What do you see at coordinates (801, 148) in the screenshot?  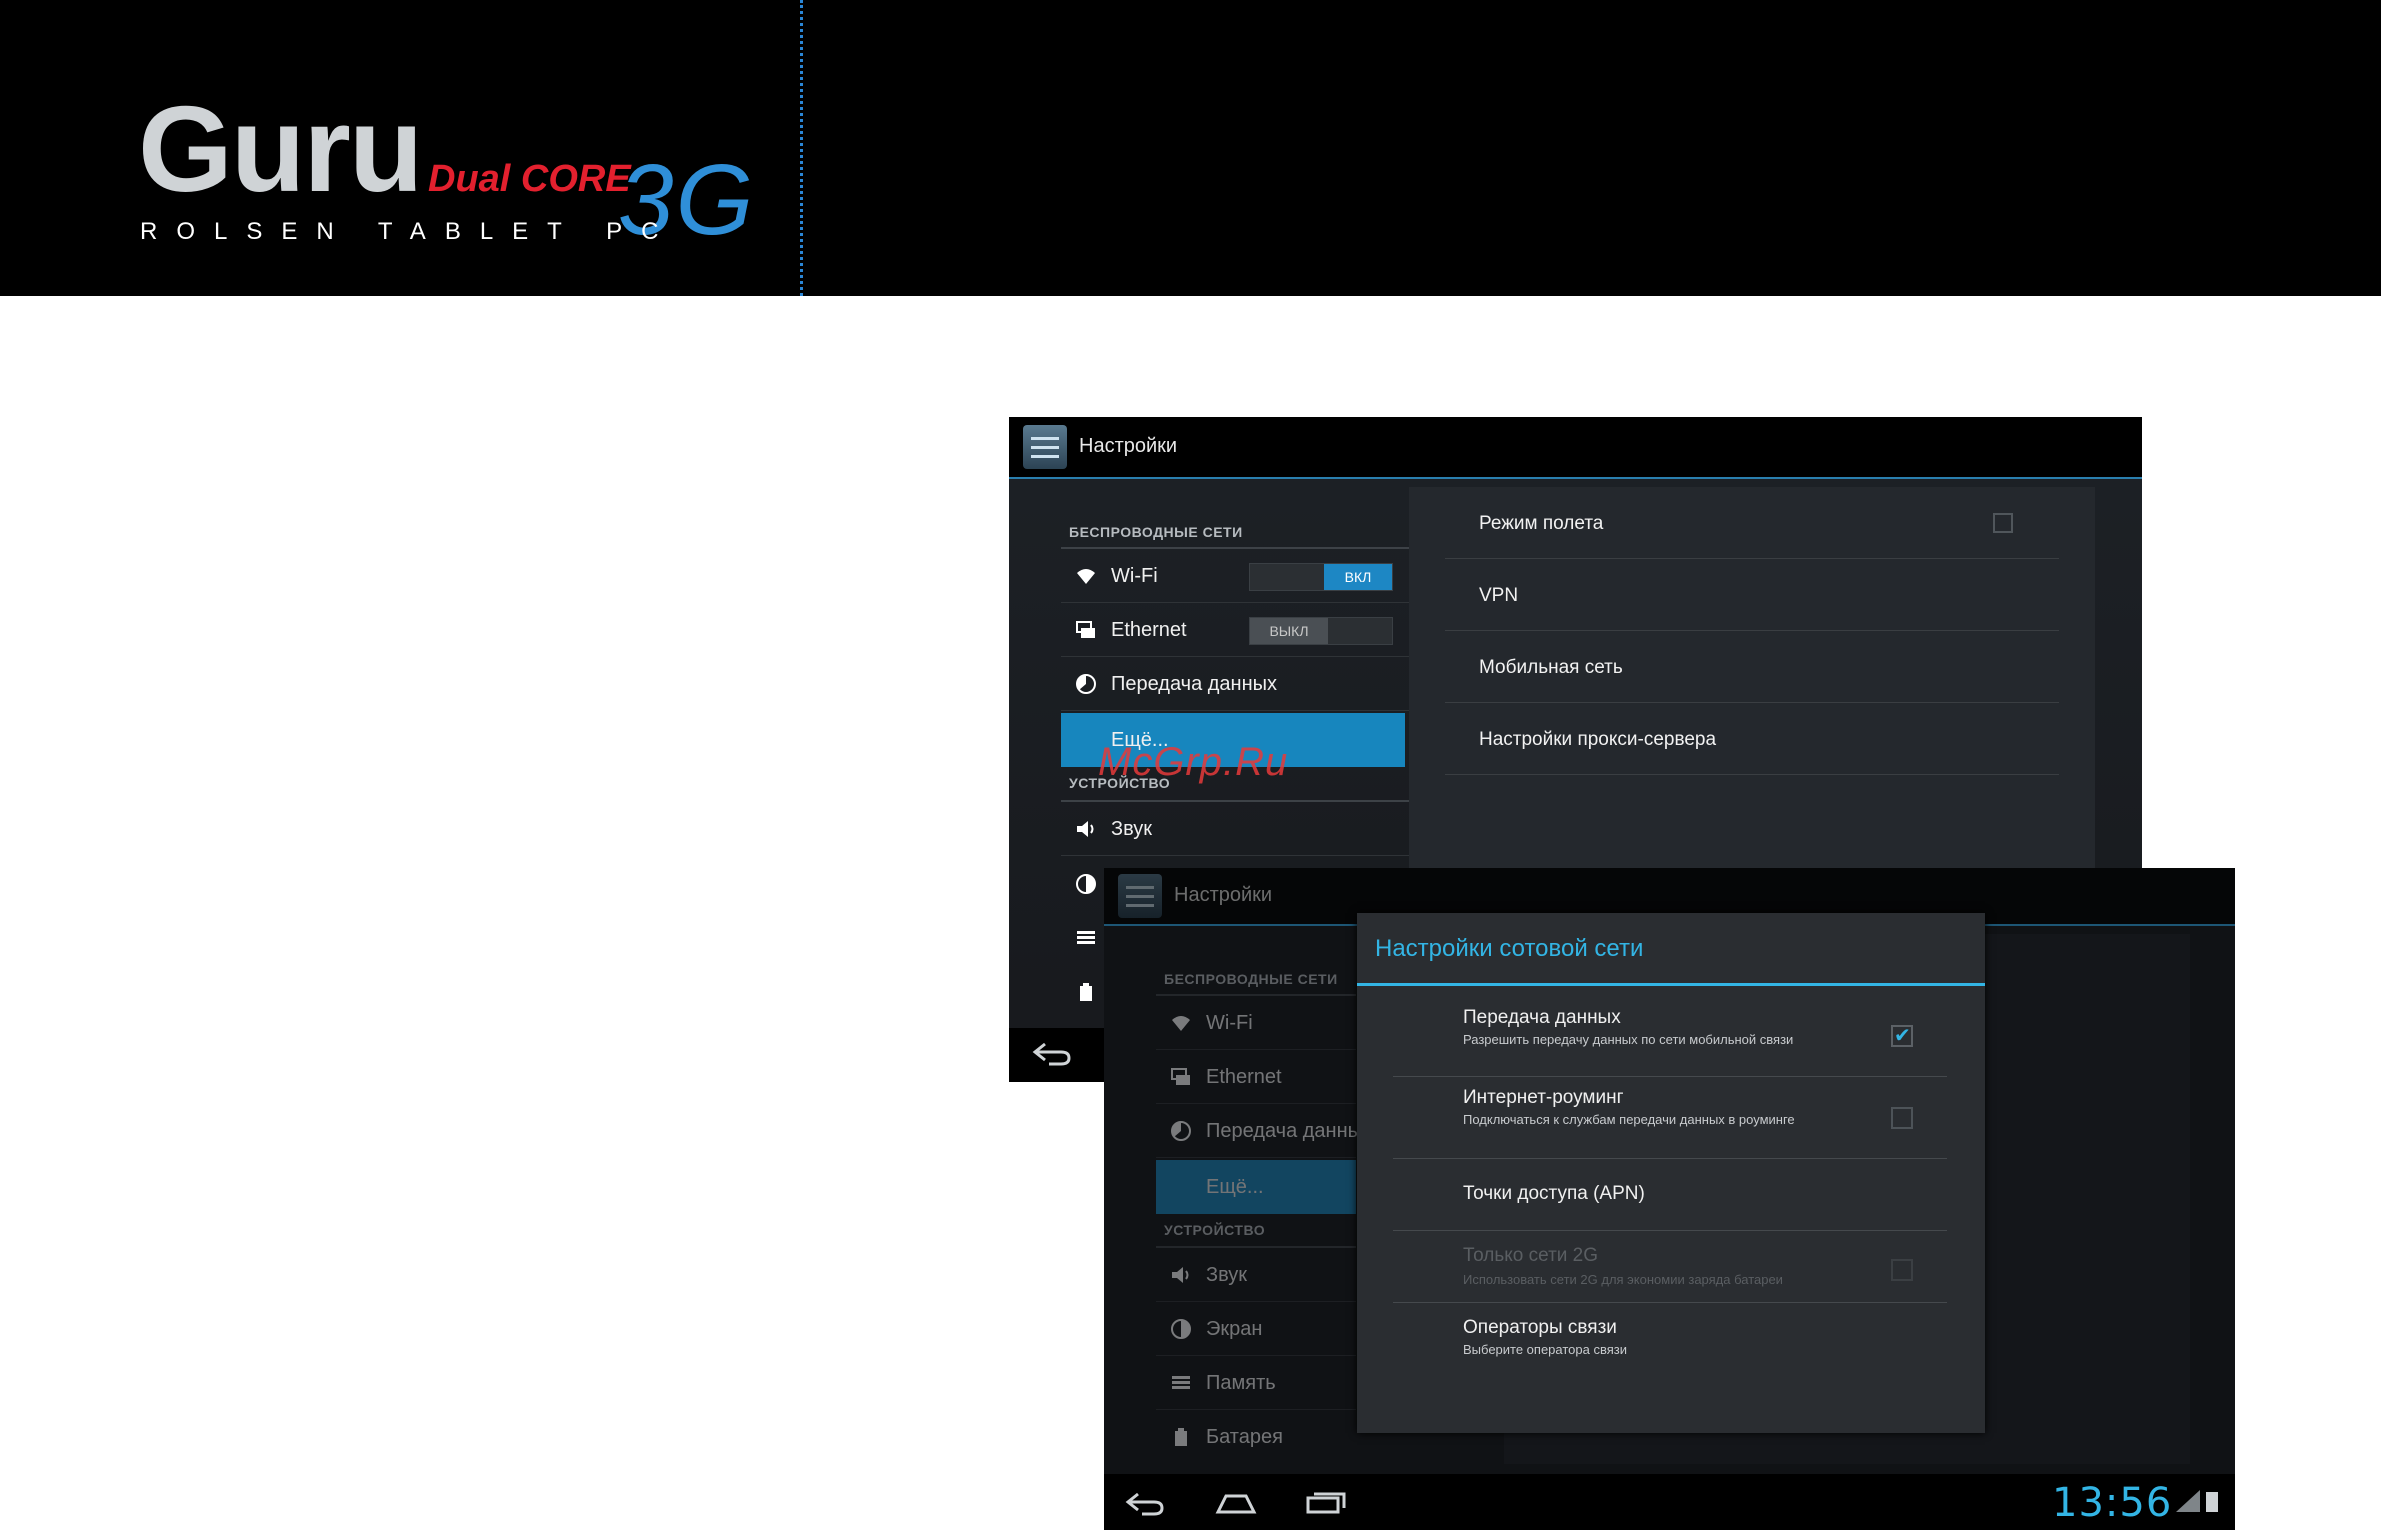 I see `header-divider` at bounding box center [801, 148].